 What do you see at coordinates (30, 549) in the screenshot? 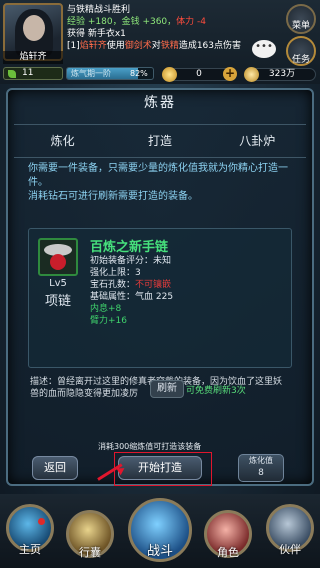
I see `nav-home-label: 主页` at bounding box center [30, 549].